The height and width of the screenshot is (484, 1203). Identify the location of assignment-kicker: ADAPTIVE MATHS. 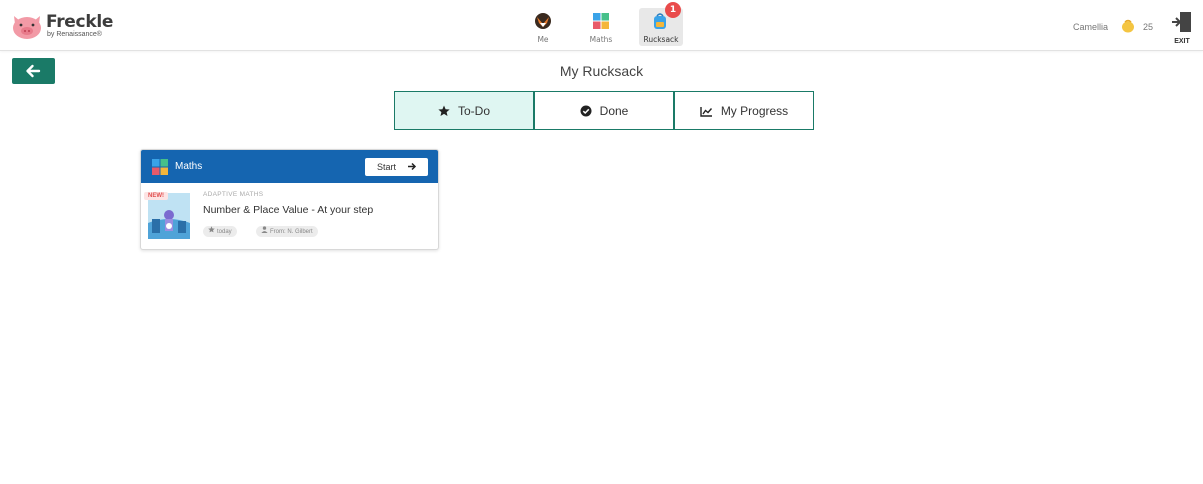
(233, 194).